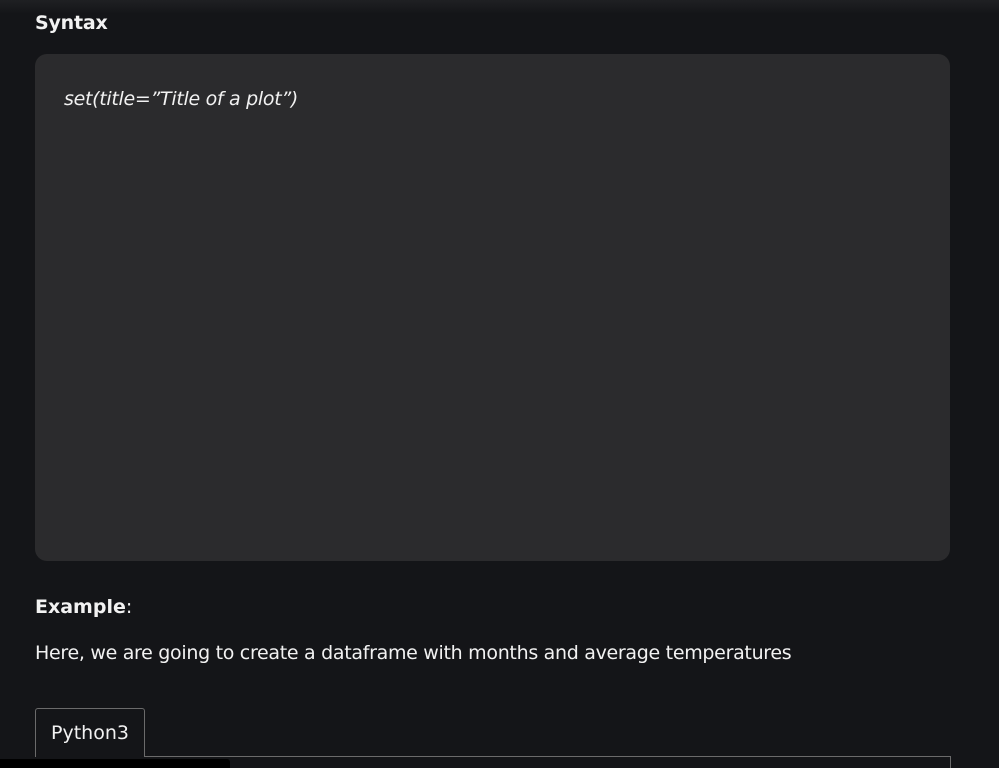 This screenshot has height=768, width=999. Describe the element at coordinates (80, 607) in the screenshot. I see `example-heading-label: Example` at that location.